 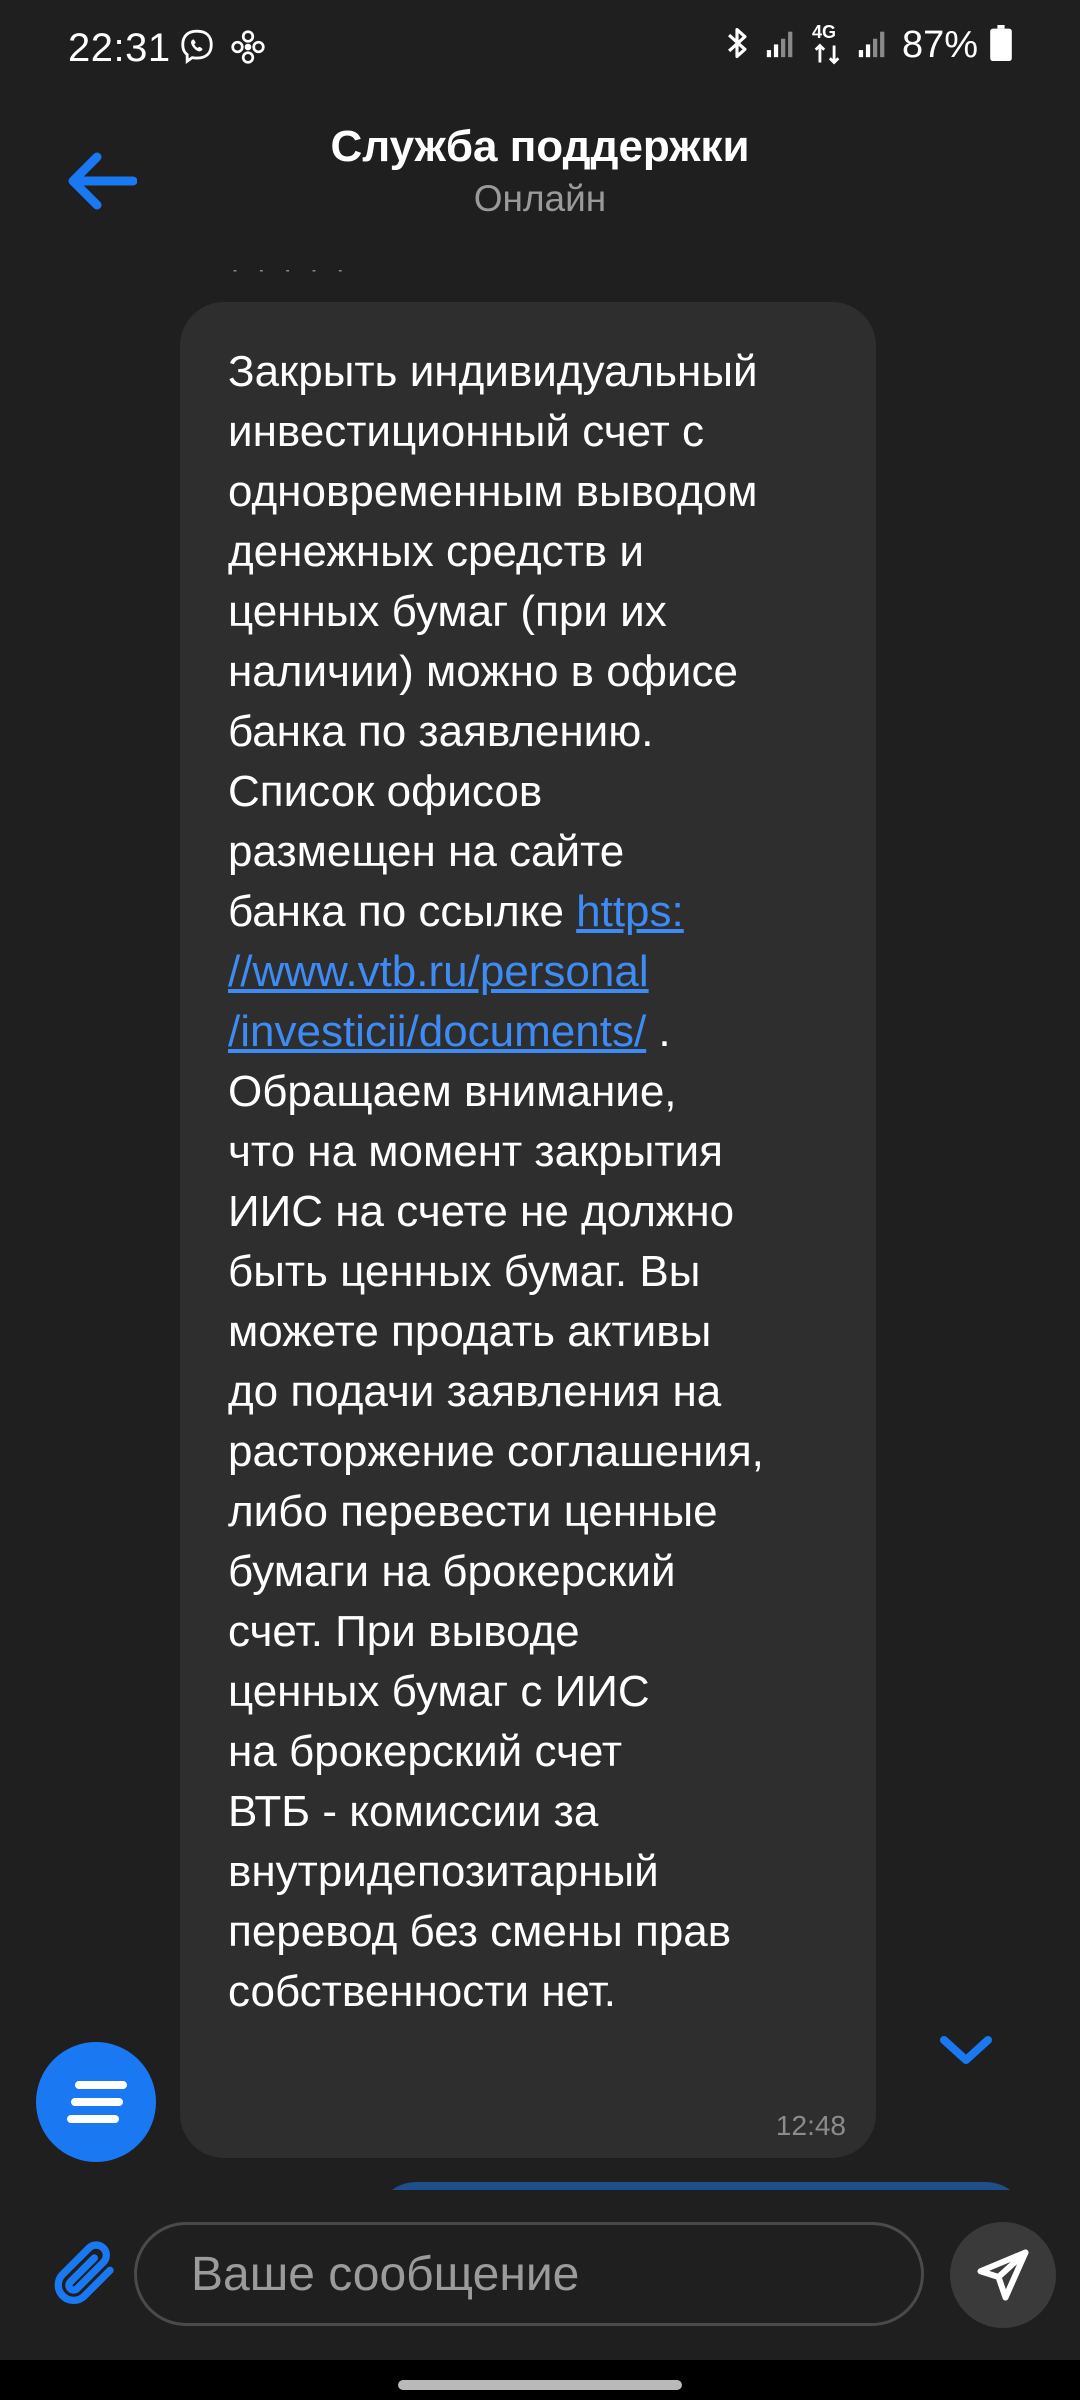 What do you see at coordinates (873, 45) in the screenshot?
I see `signal-icon-secondary` at bounding box center [873, 45].